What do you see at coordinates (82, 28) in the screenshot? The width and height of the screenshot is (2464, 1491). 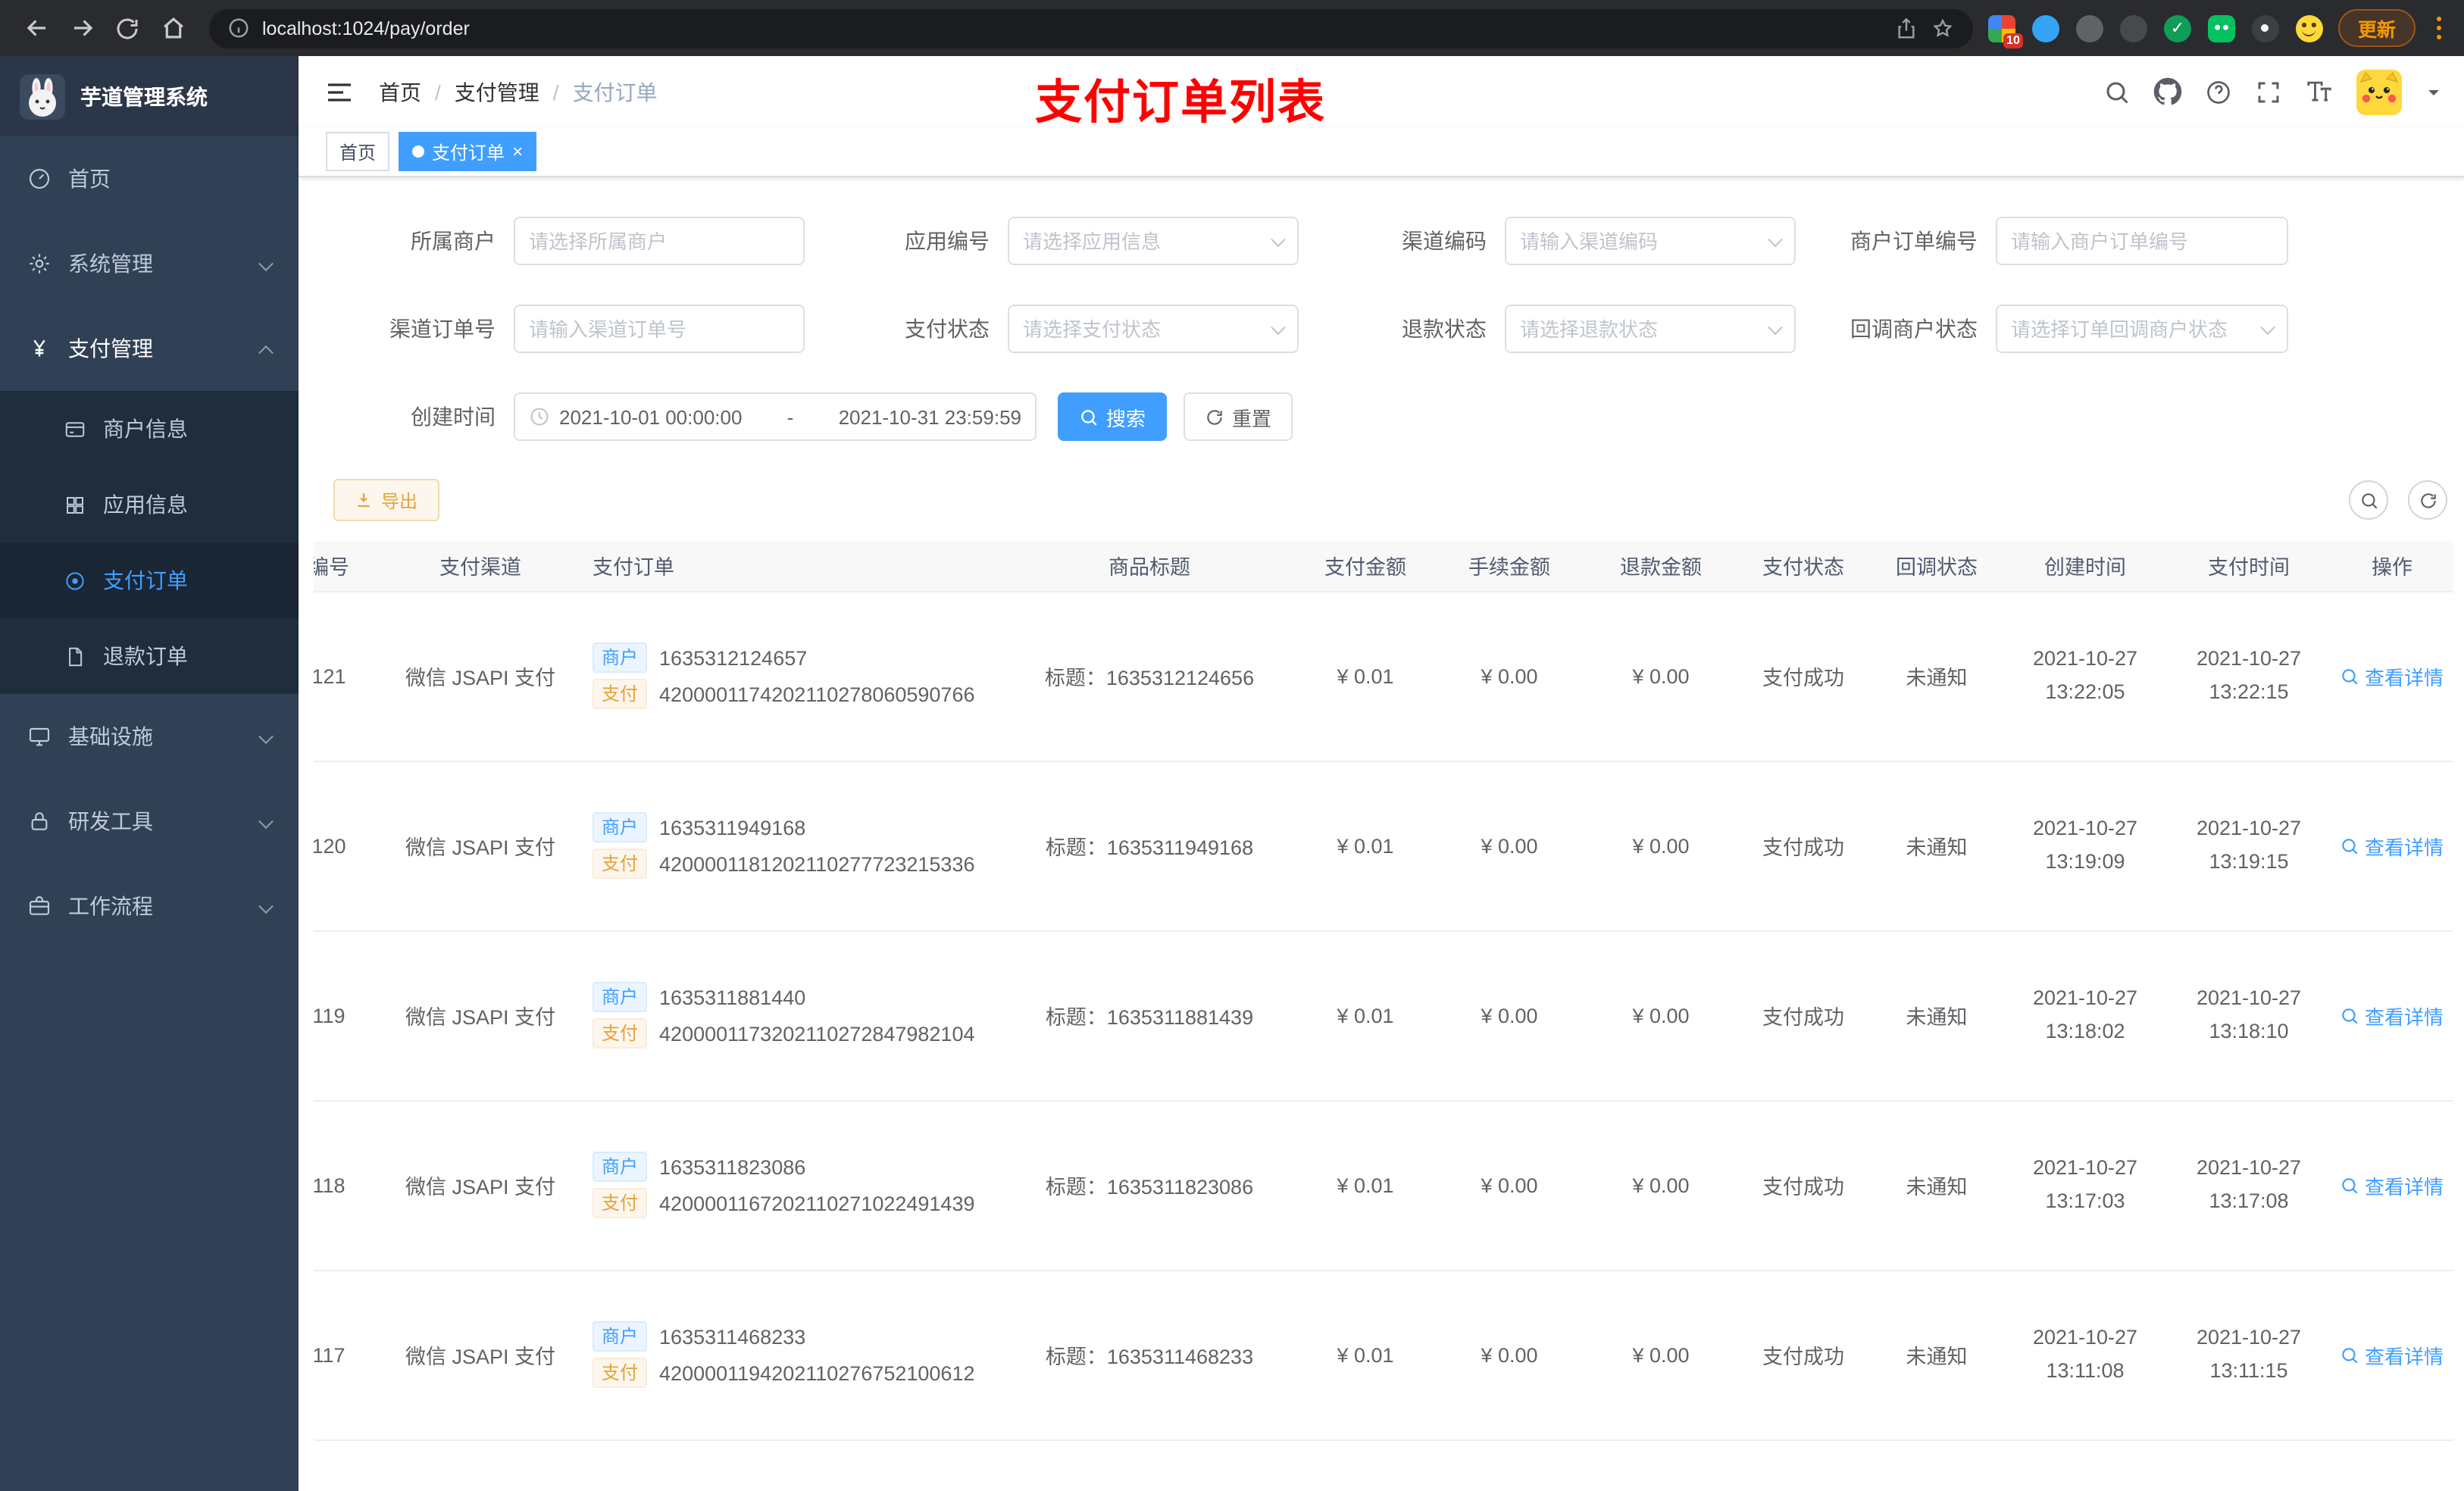 I see `browser-forward-button` at bounding box center [82, 28].